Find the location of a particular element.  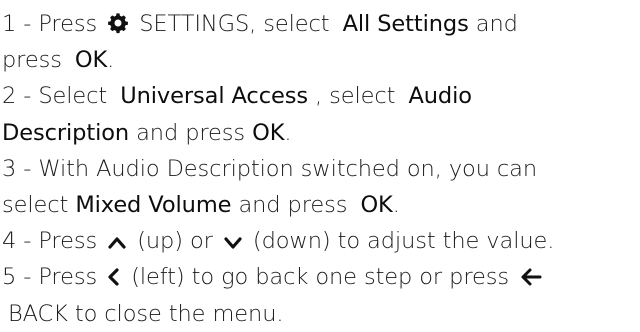

step-1-ok: OK is located at coordinates (91, 60).